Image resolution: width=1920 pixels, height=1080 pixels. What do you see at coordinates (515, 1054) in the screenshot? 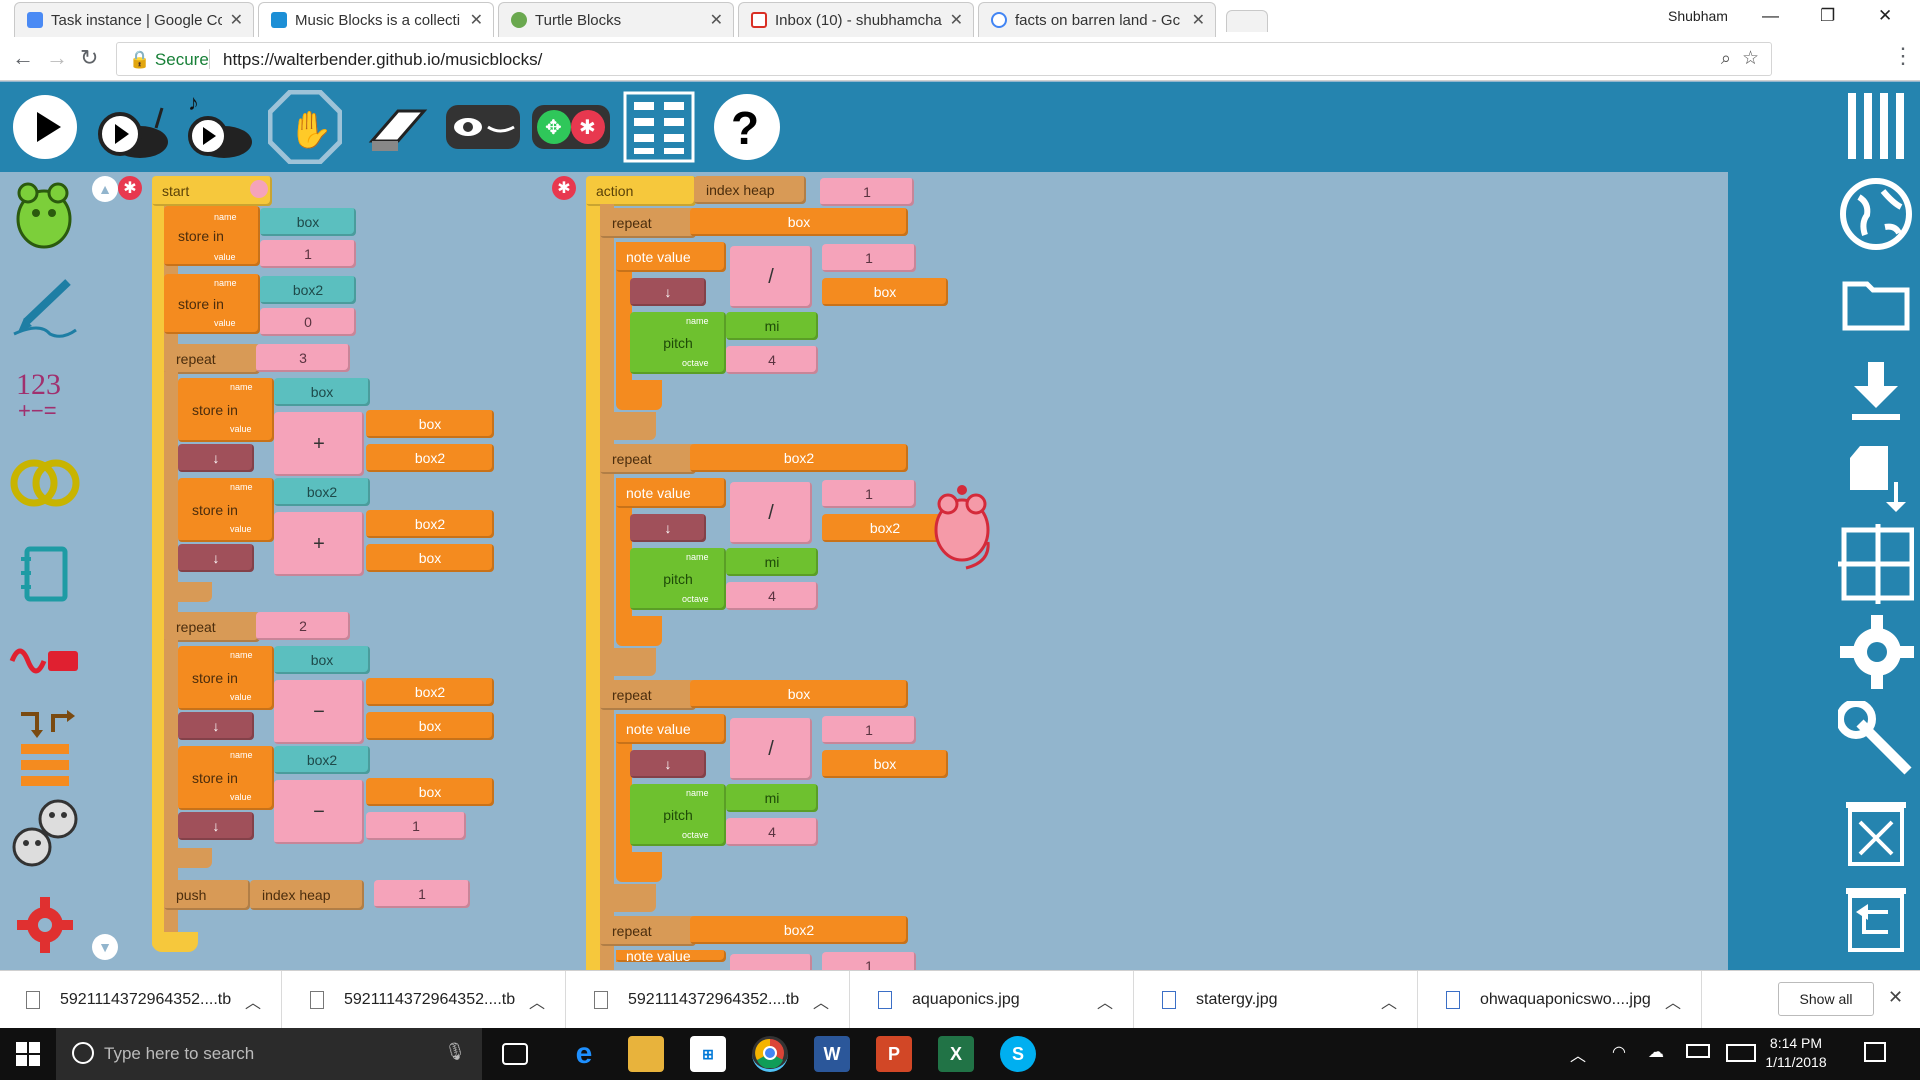
I see `task-view-icon` at bounding box center [515, 1054].